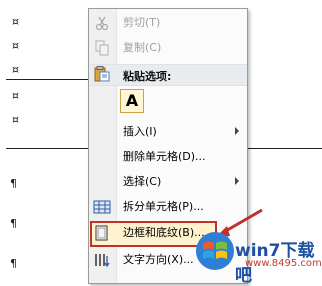 The image size is (322, 286). Describe the element at coordinates (258, 255) in the screenshot. I see `watermark-logo: win7下载吧 www.8495.com` at that location.